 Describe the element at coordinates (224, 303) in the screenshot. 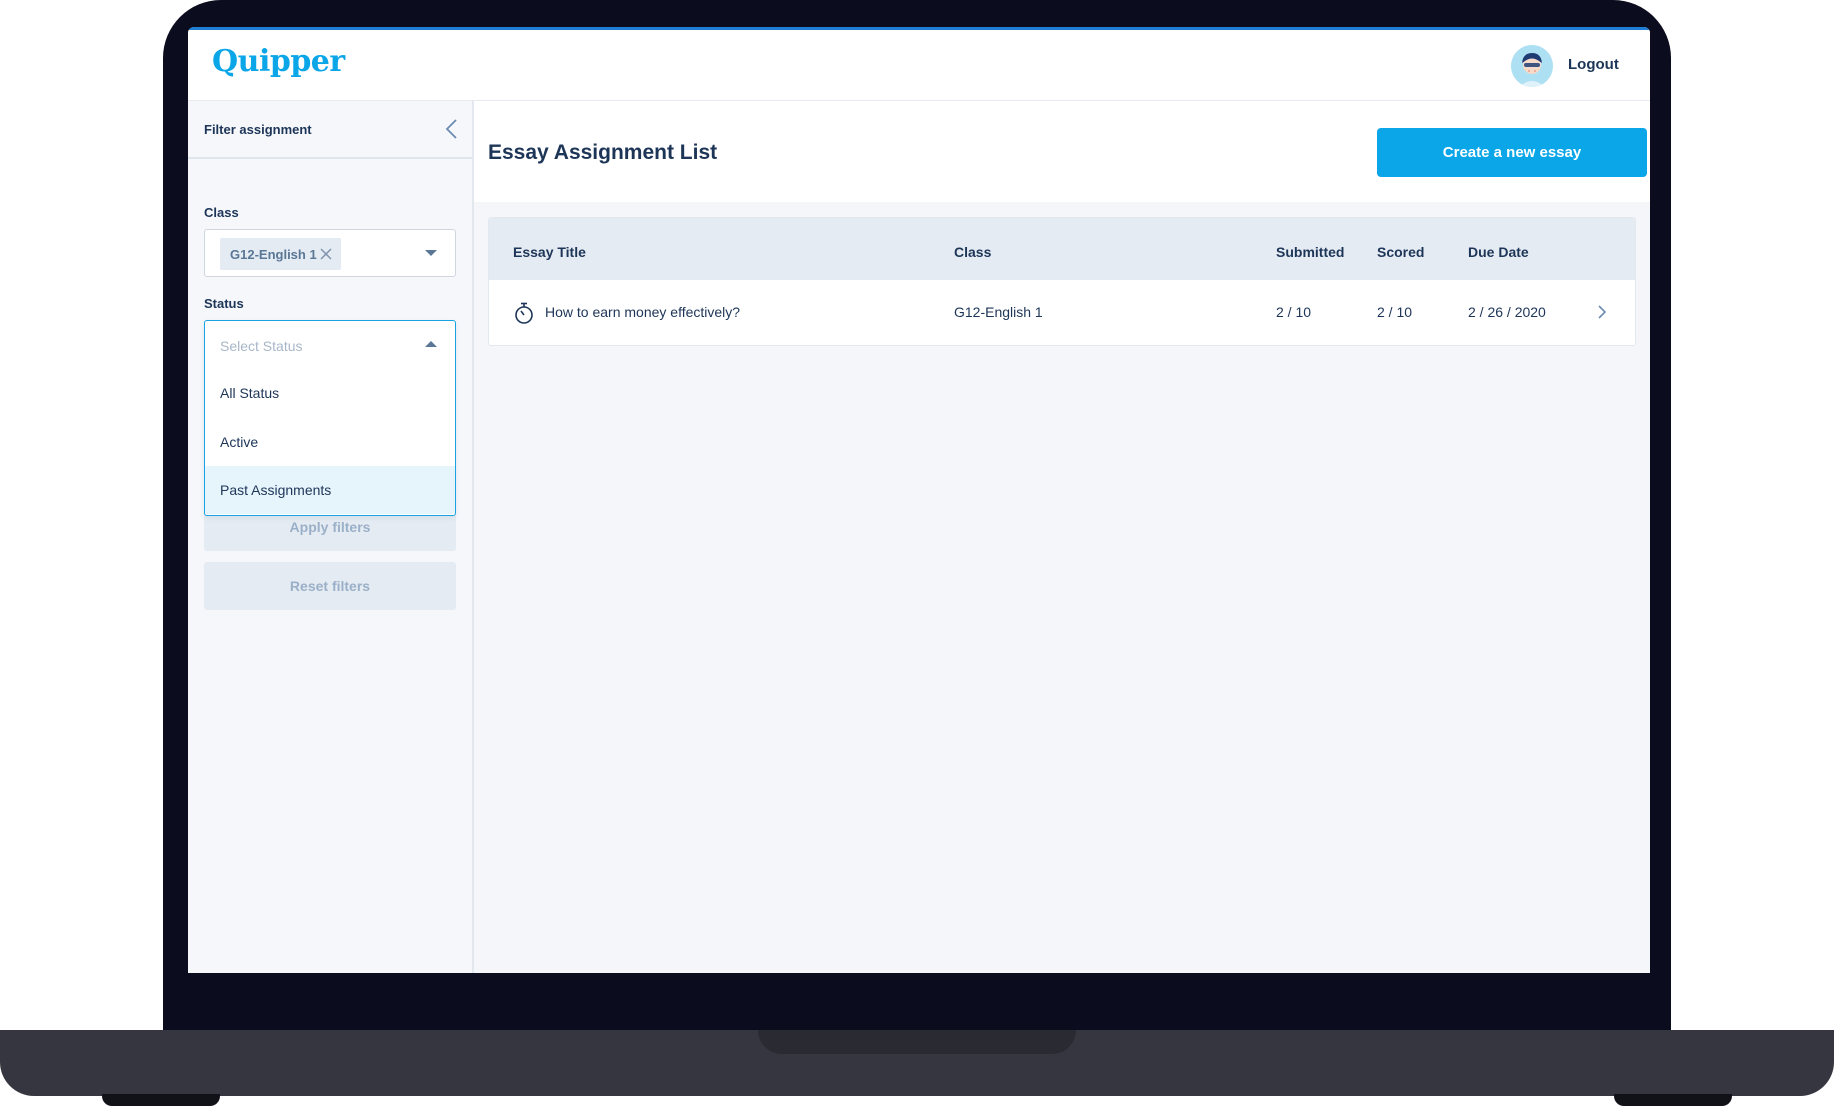

I see `status-label: Status` at that location.